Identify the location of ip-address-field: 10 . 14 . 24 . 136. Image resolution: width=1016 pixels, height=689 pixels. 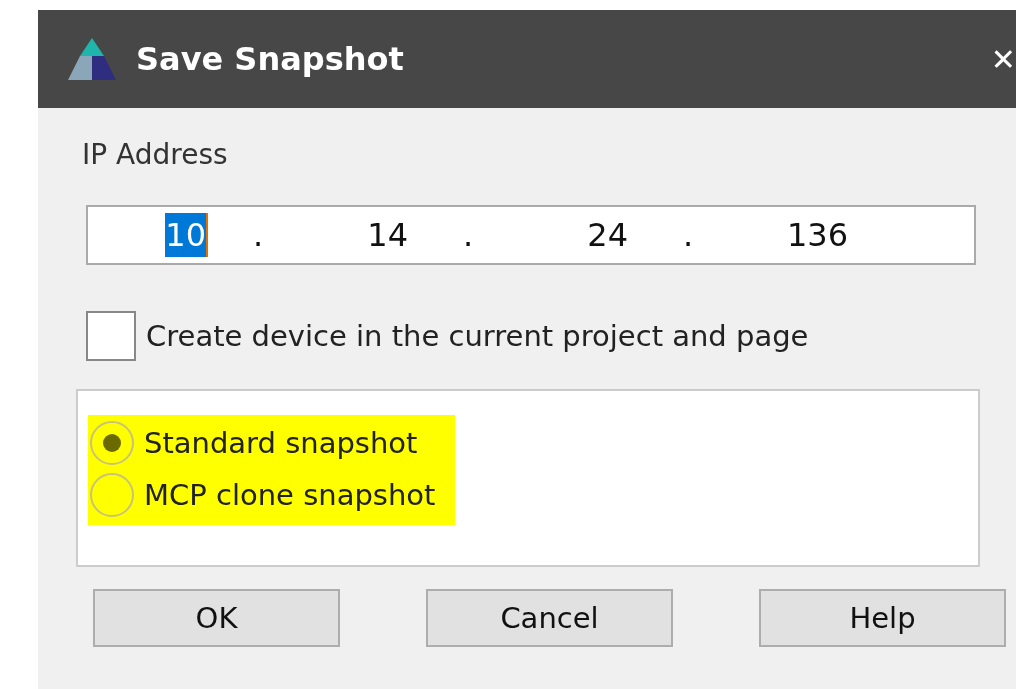
(531, 235).